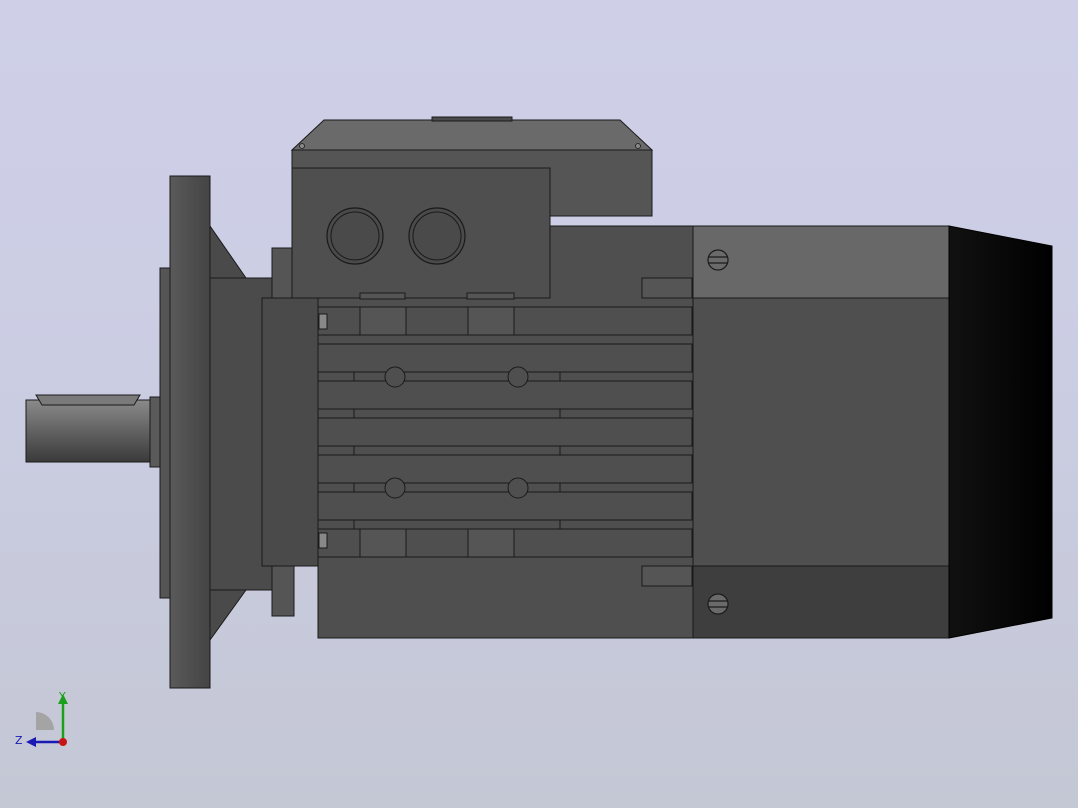  What do you see at coordinates (290, 432) in the screenshot?
I see `end-shield` at bounding box center [290, 432].